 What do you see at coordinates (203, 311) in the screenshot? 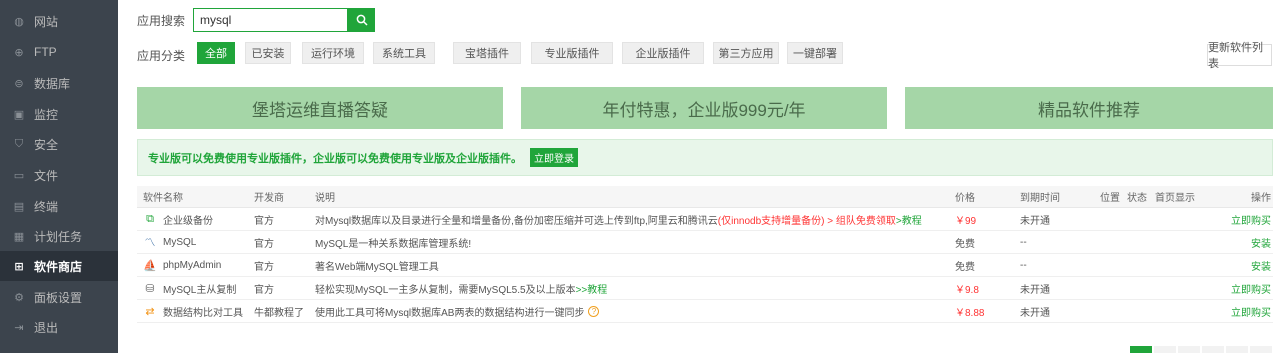
I see `software-name: 数据结构比对工具` at bounding box center [203, 311].